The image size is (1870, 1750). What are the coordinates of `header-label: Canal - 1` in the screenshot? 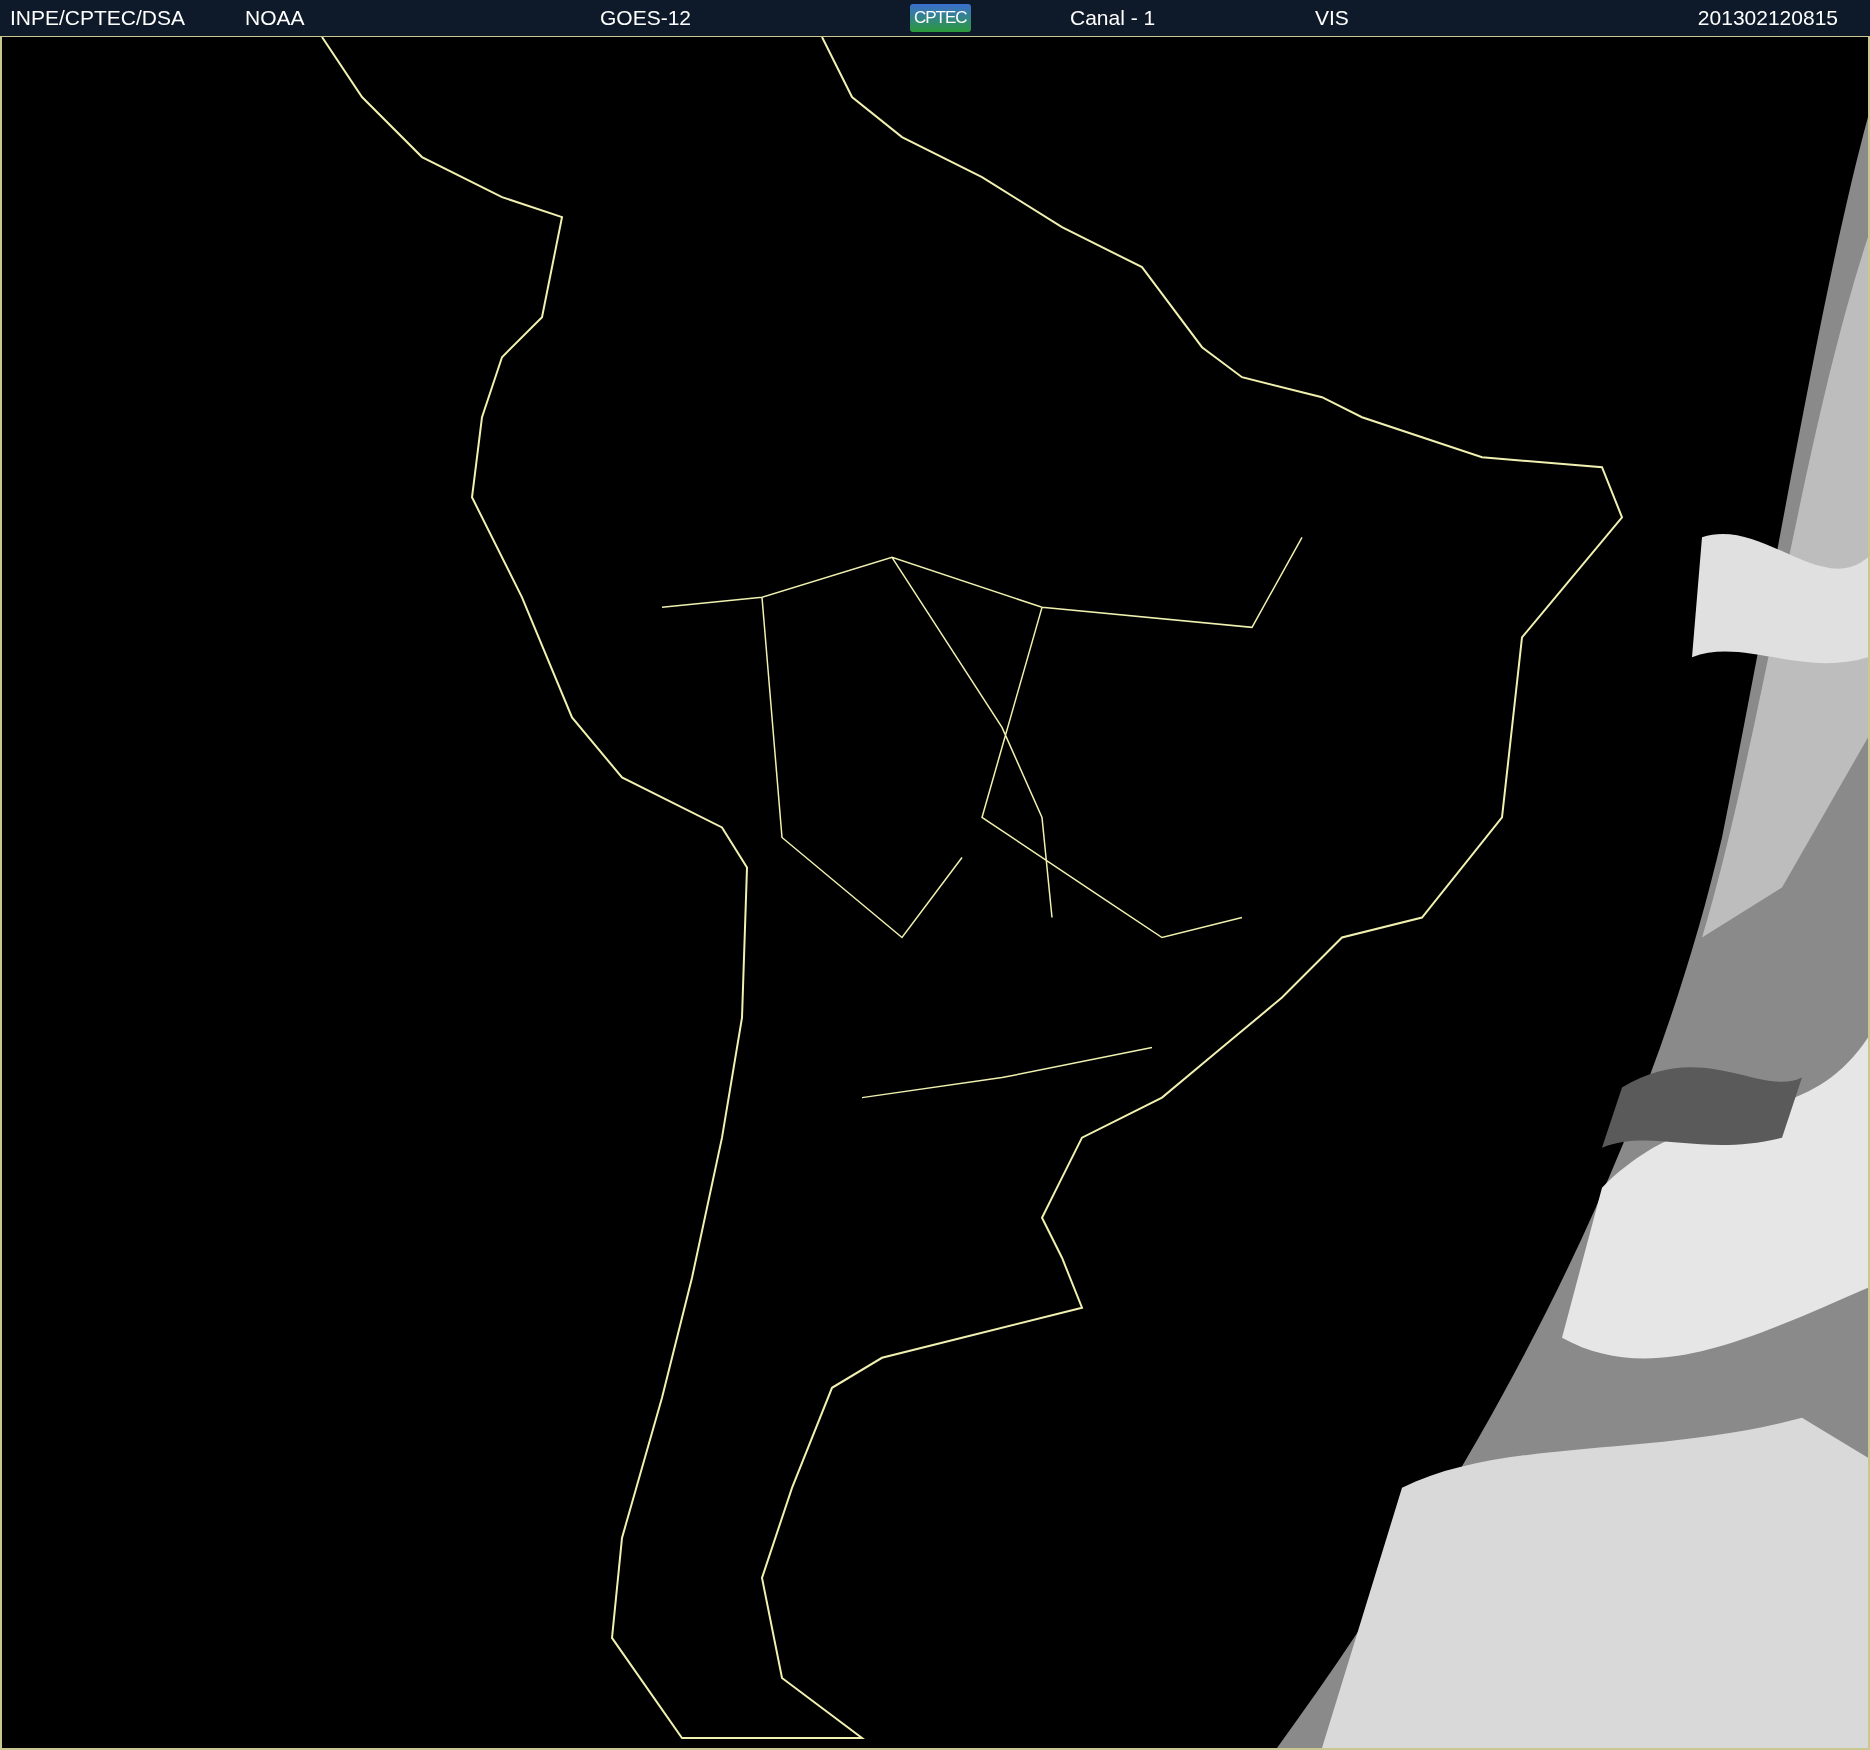 It's located at (1113, 18).